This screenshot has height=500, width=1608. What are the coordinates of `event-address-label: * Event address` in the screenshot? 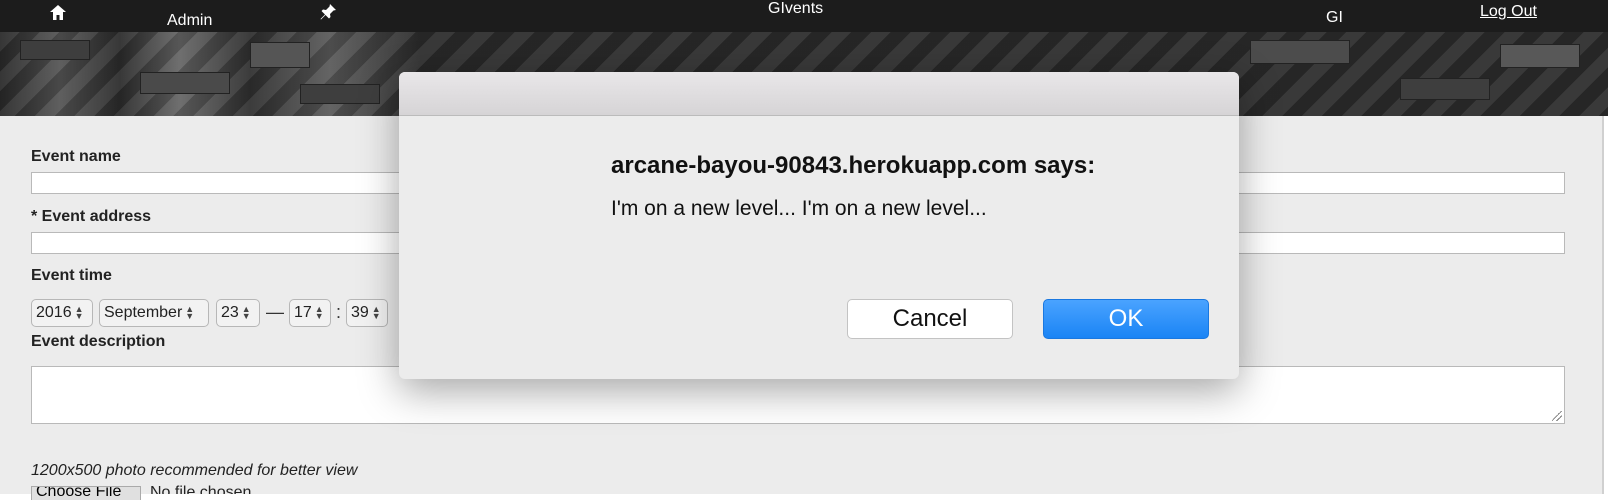 It's located at (91, 216).